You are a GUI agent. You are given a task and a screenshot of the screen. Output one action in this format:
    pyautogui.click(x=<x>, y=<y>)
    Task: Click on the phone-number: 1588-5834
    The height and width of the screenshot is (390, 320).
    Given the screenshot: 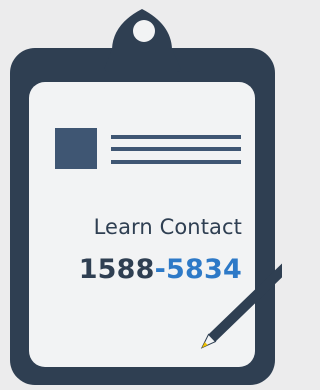 What is the action you would take?
    pyautogui.click(x=136, y=270)
    